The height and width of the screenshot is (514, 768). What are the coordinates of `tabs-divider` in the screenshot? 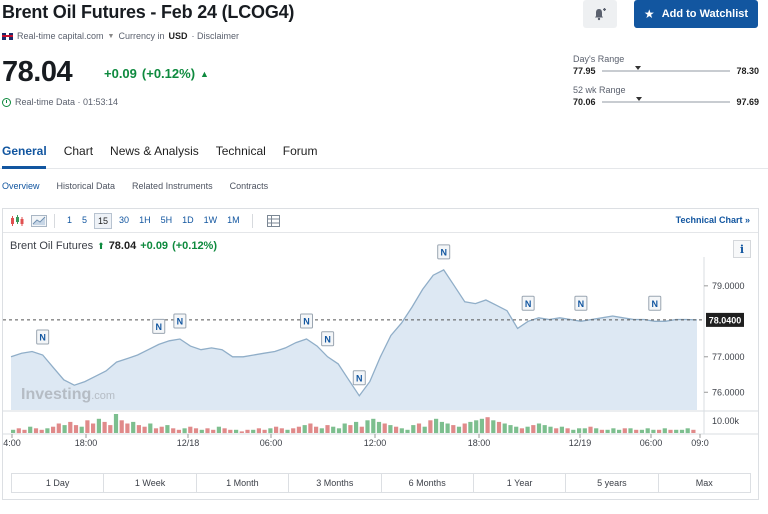 It's located at (384, 168).